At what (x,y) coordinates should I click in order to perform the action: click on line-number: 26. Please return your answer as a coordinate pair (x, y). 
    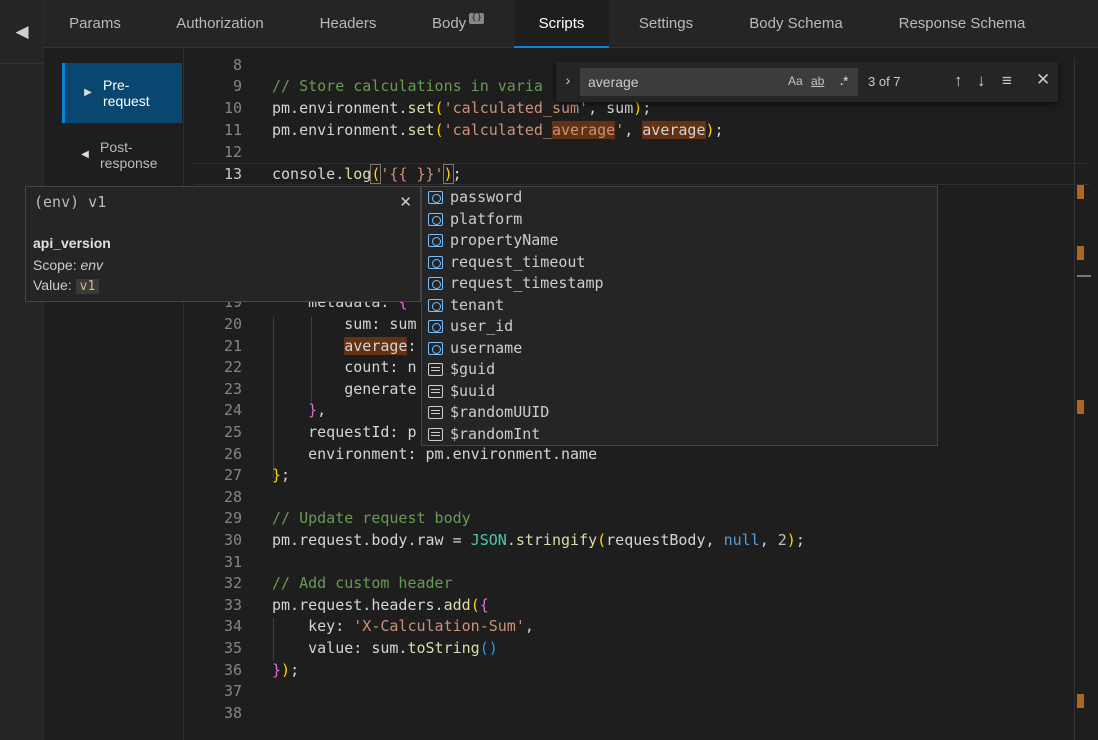
    Looking at the image, I should click on (232, 454).